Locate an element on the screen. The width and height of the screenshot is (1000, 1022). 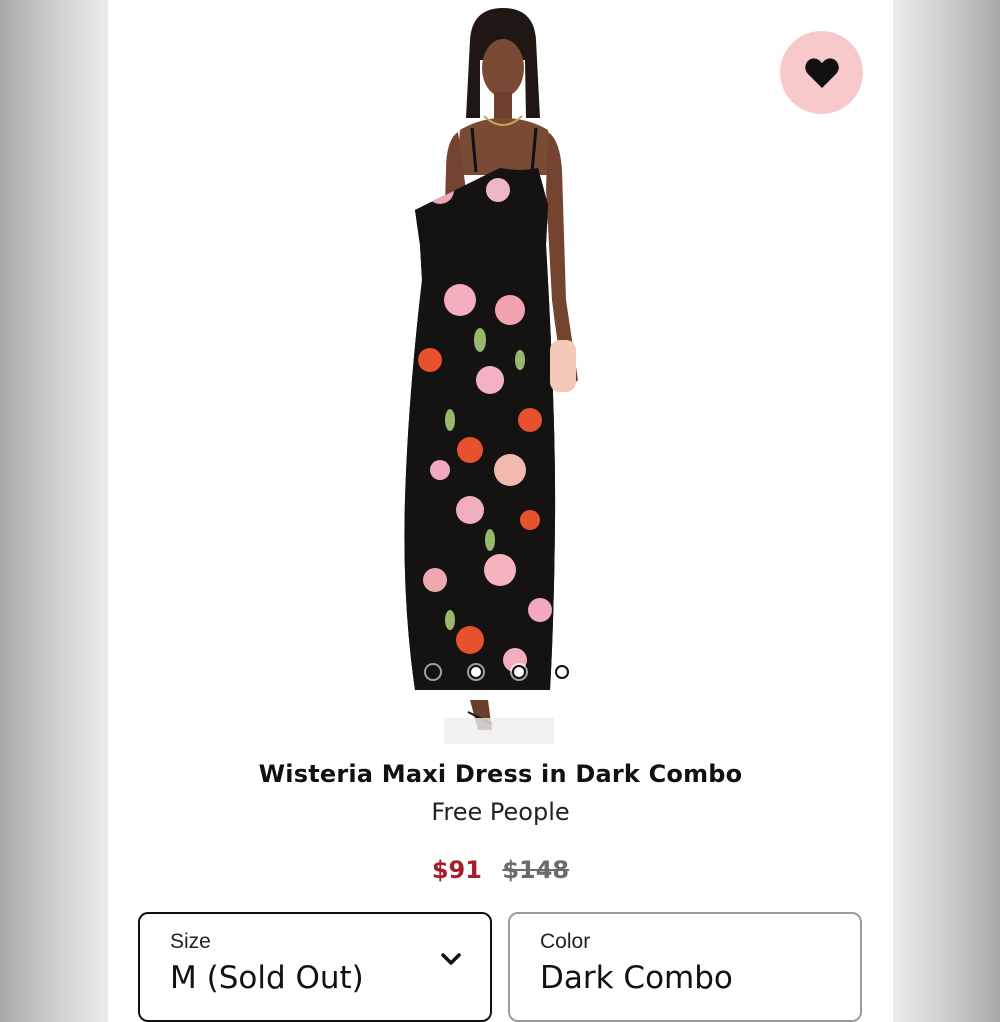
product-title: Wisteria Maxi Dress in Dark Combo is located at coordinates (500, 774).